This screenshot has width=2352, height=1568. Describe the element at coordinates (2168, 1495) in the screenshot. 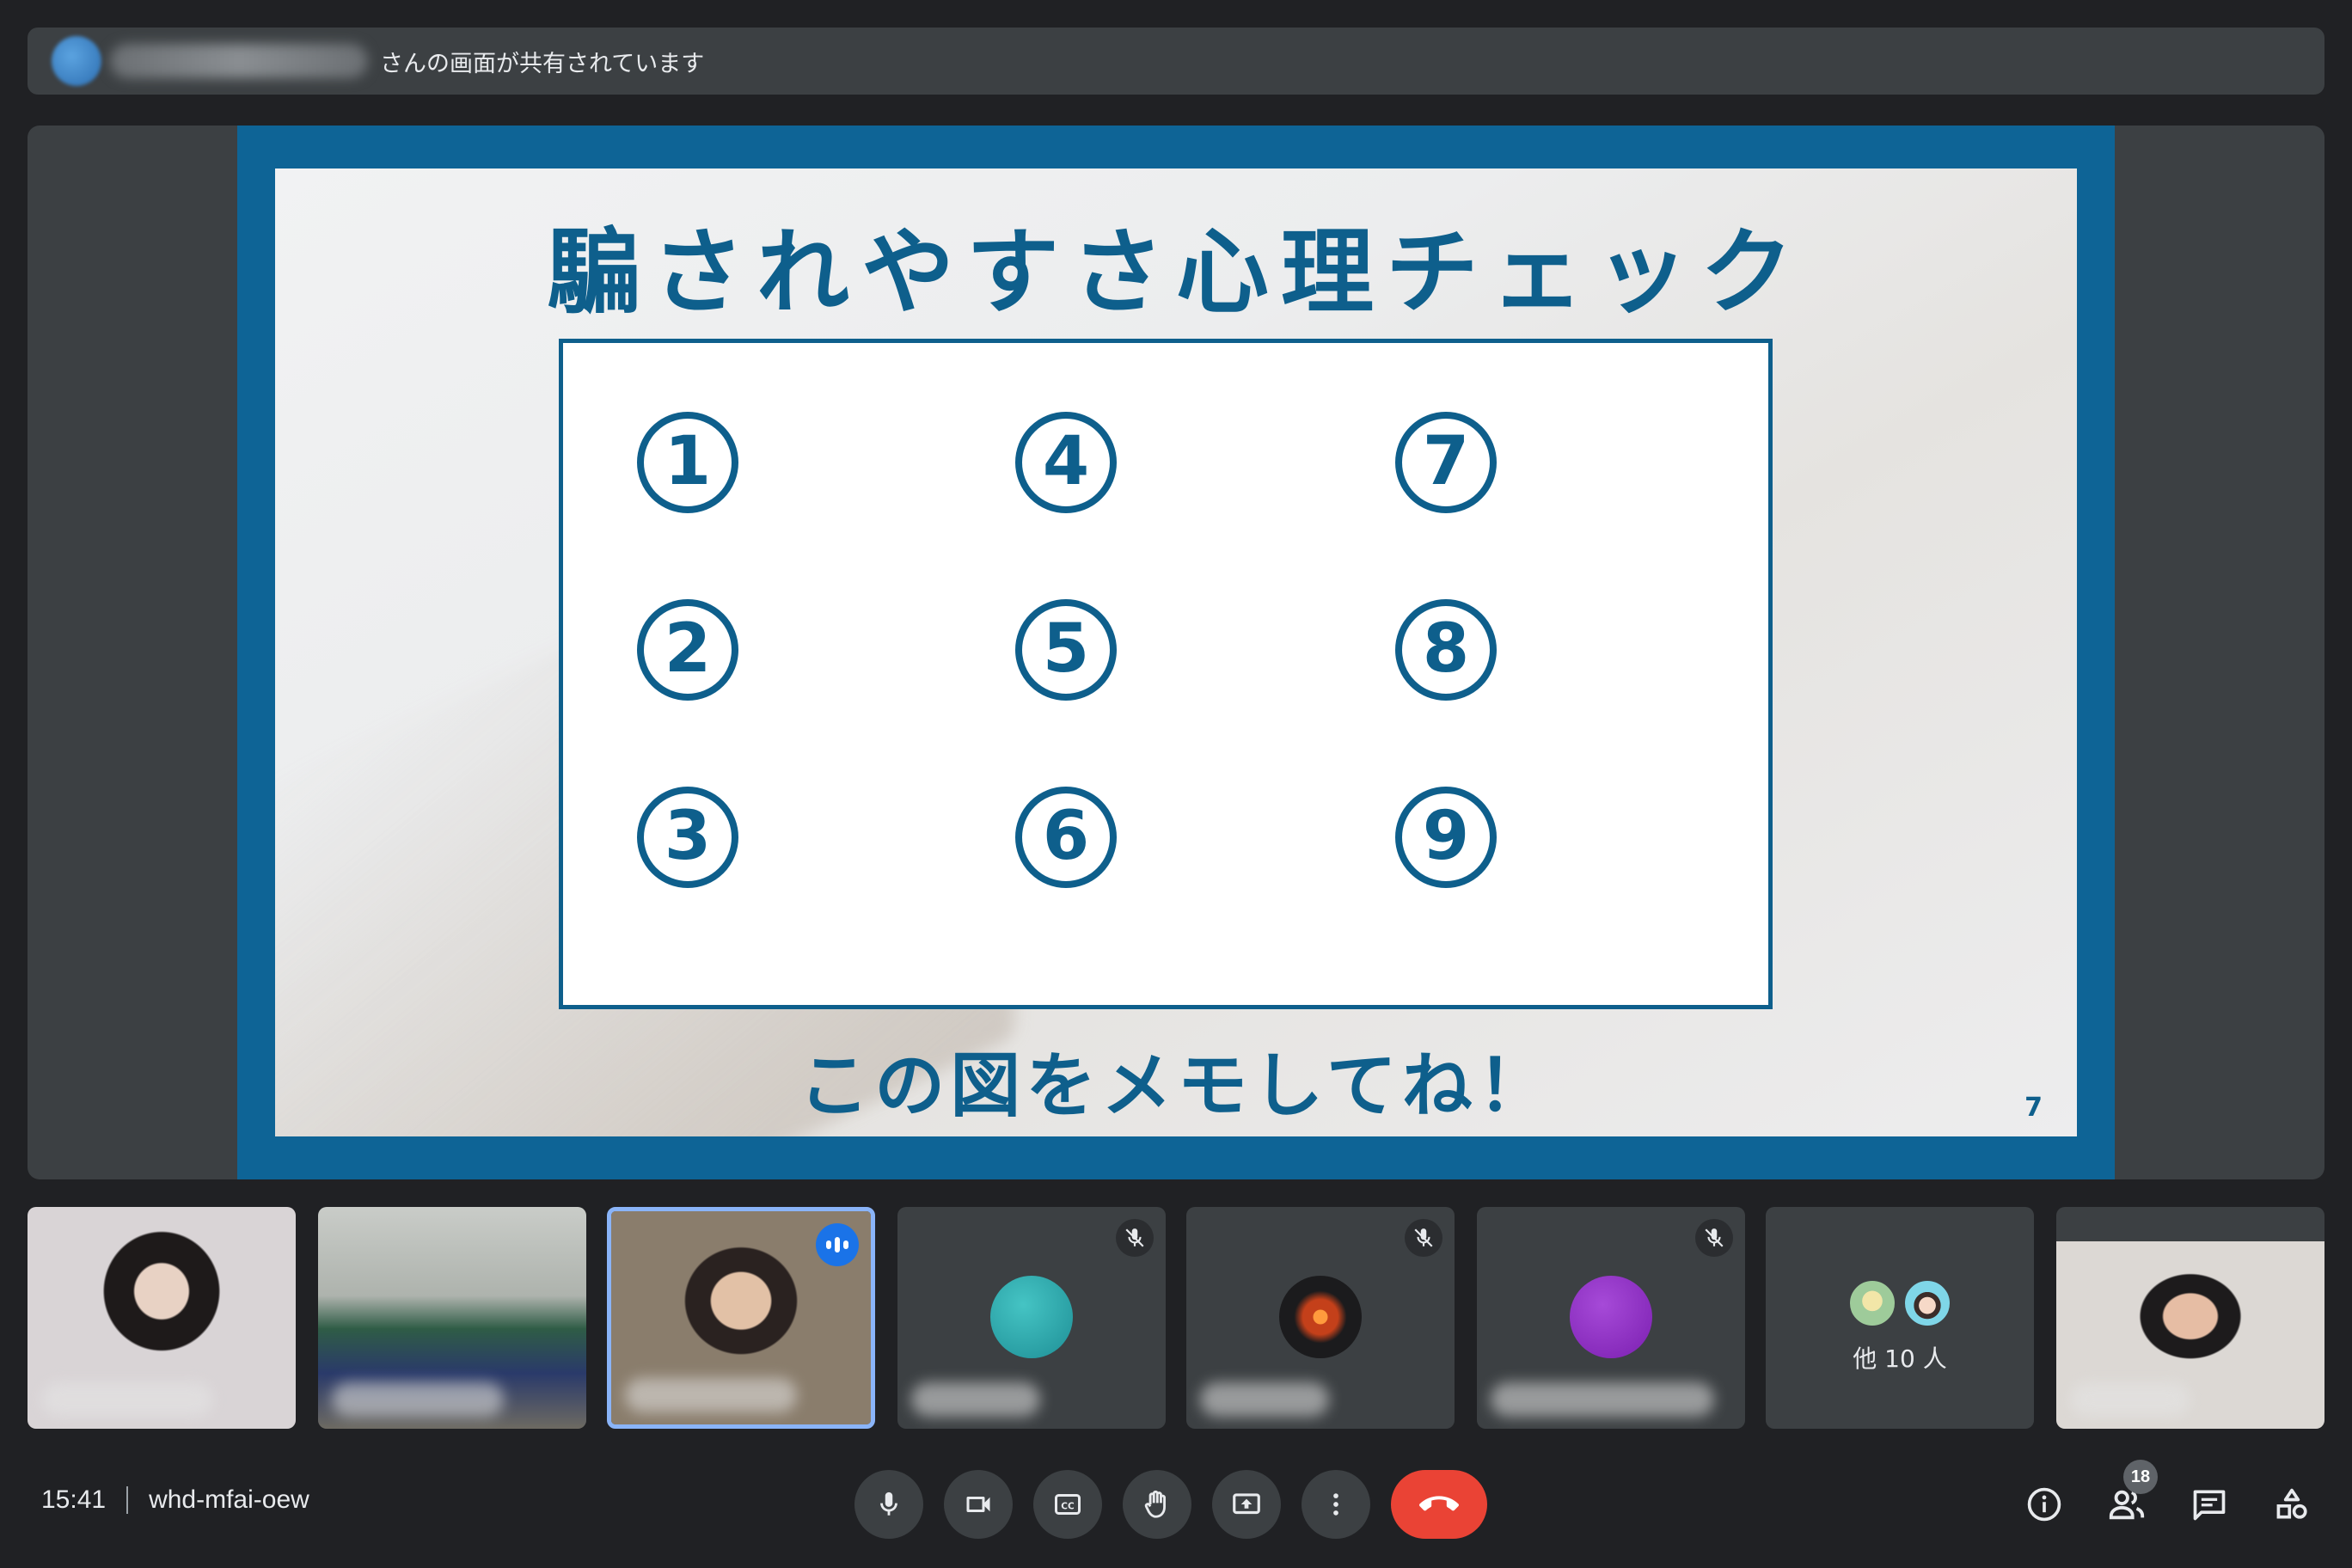

I see `side-panel-controls: 18` at that location.